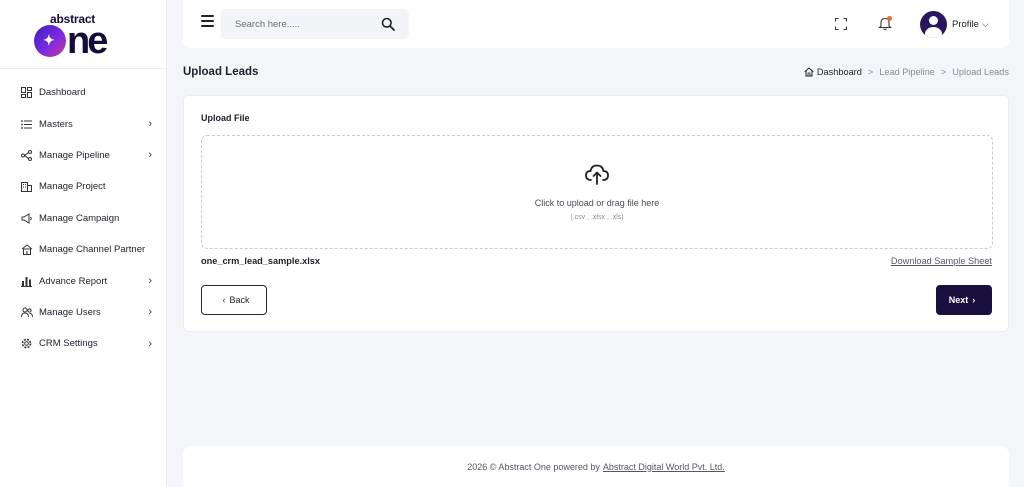 The image size is (1024, 487). I want to click on footer-company-link: Abstract Digital World Pvt. Ltd., so click(664, 467).